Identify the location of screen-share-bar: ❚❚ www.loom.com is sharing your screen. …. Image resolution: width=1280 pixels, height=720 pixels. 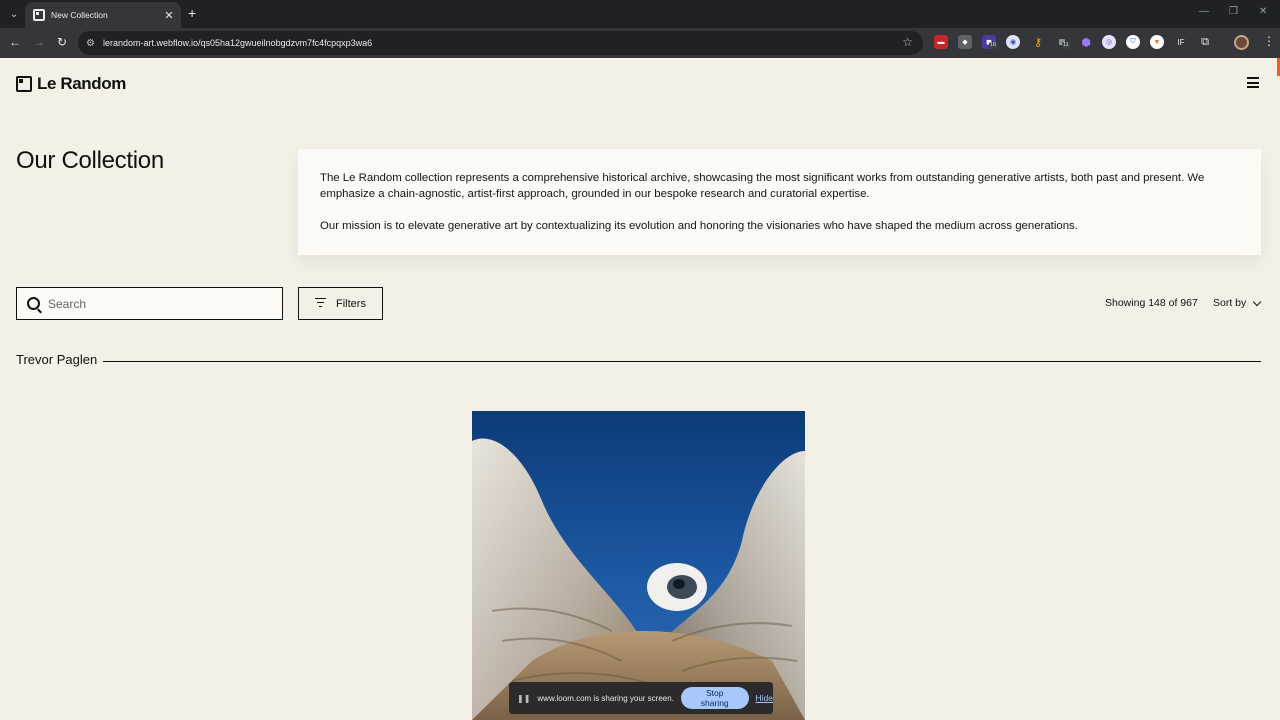
(641, 698).